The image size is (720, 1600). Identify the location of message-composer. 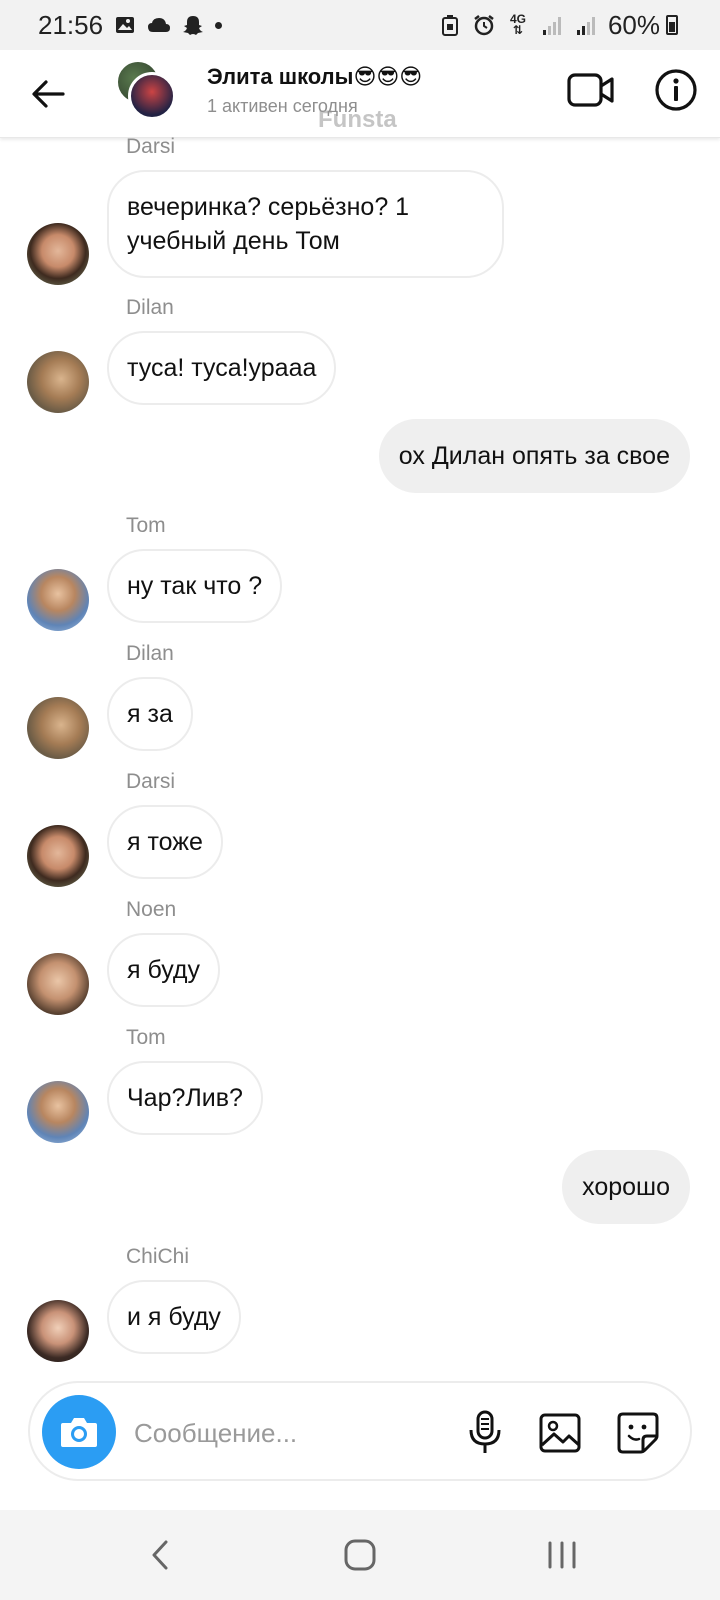
(360, 1431).